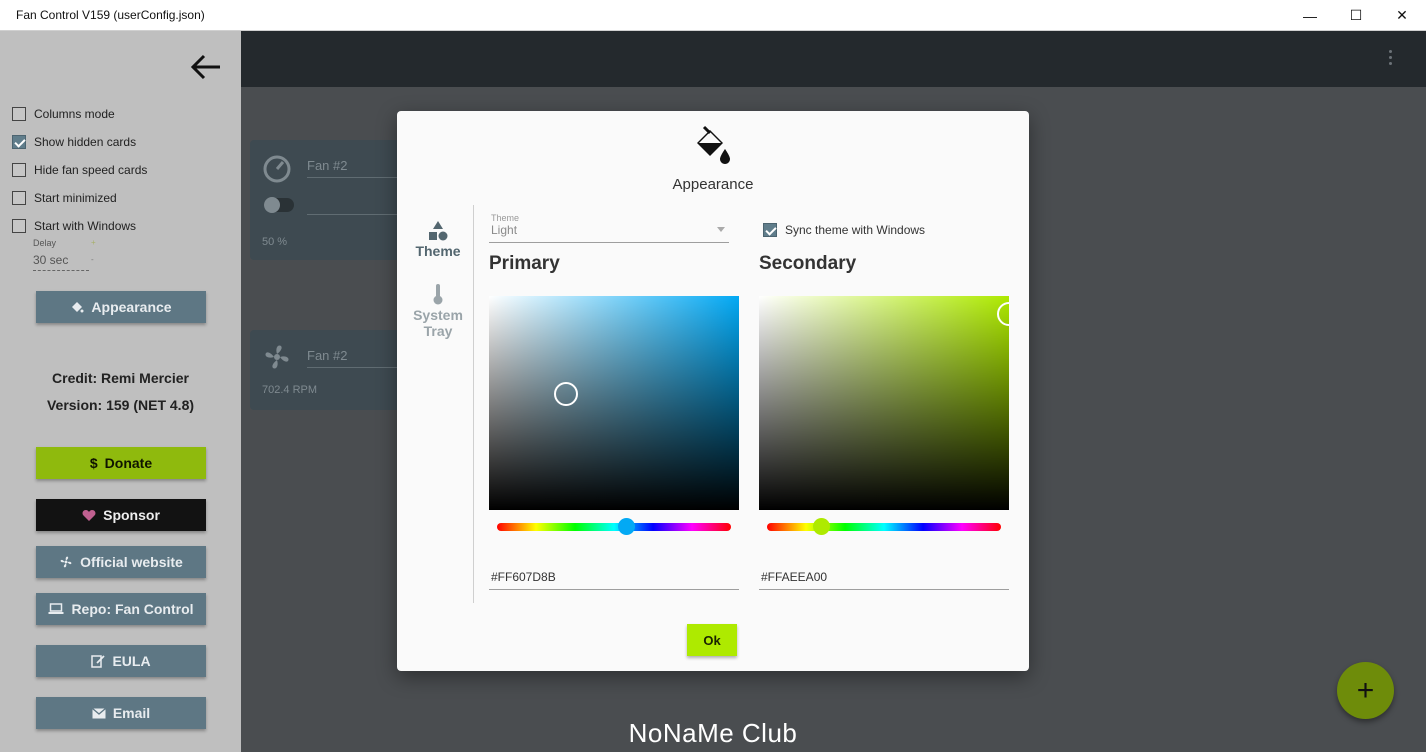 This screenshot has width=1426, height=752. I want to click on shapes-icon, so click(438, 231).